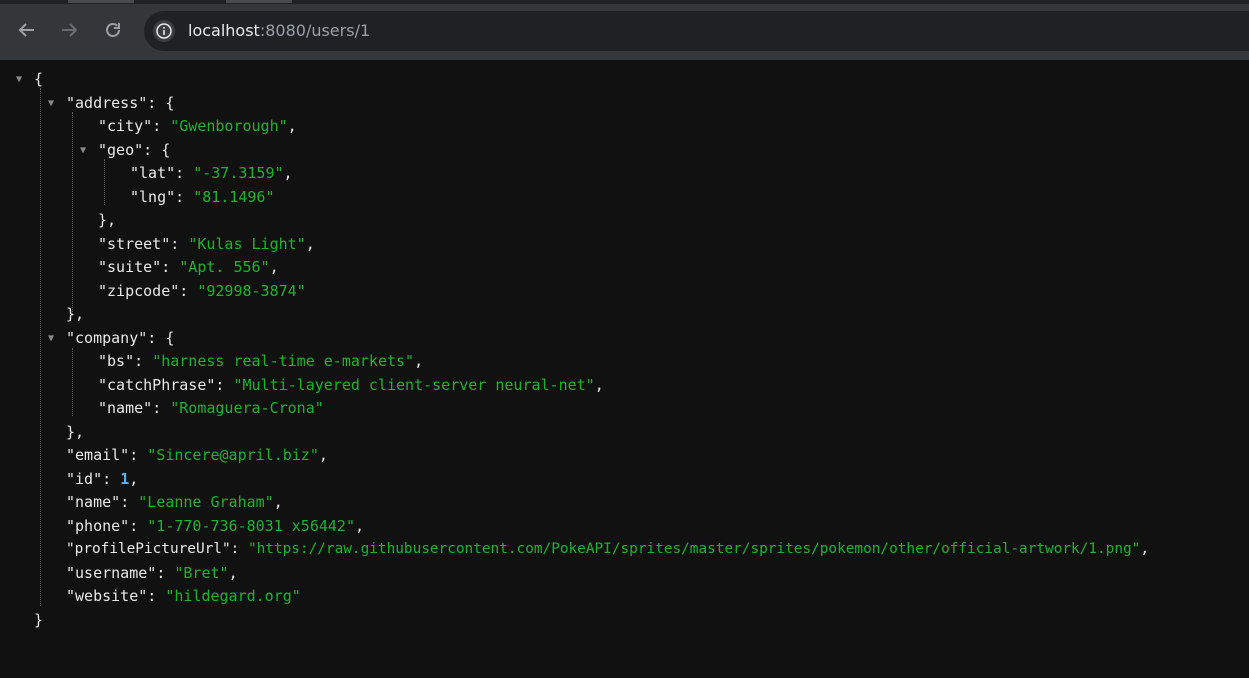  I want to click on json-row: "lng": "81.1496", so click(202, 197).